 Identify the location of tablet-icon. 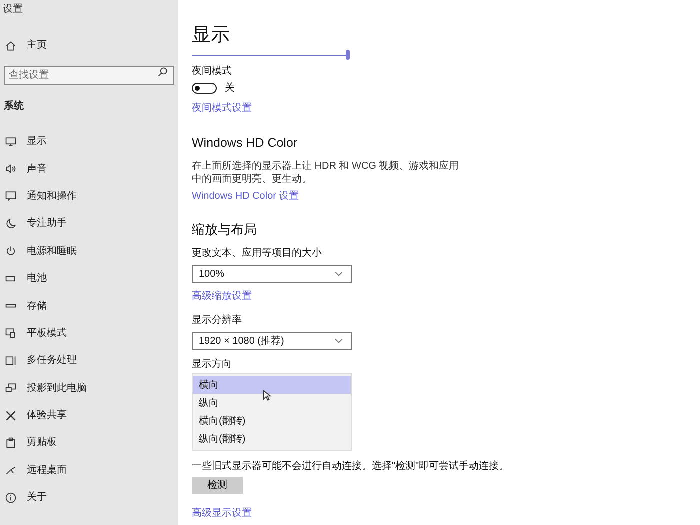
(11, 333).